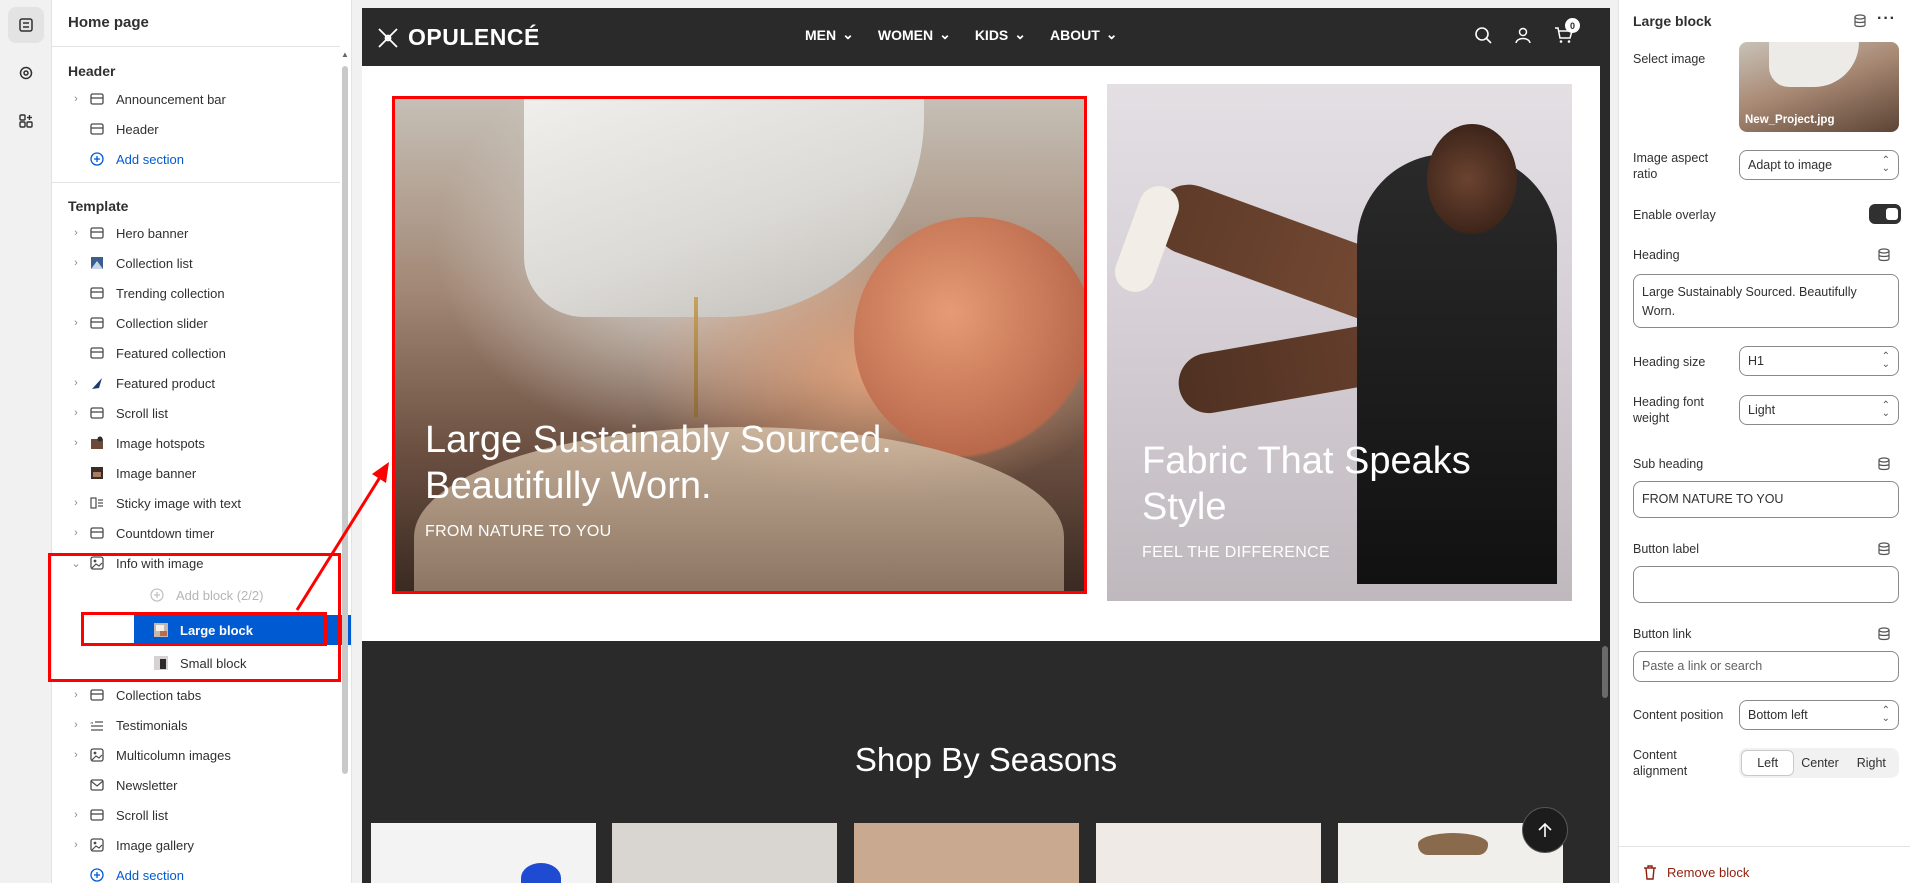 The width and height of the screenshot is (1910, 883). I want to click on heading-size-select: H1 ⌃ ⌄, so click(1819, 361).